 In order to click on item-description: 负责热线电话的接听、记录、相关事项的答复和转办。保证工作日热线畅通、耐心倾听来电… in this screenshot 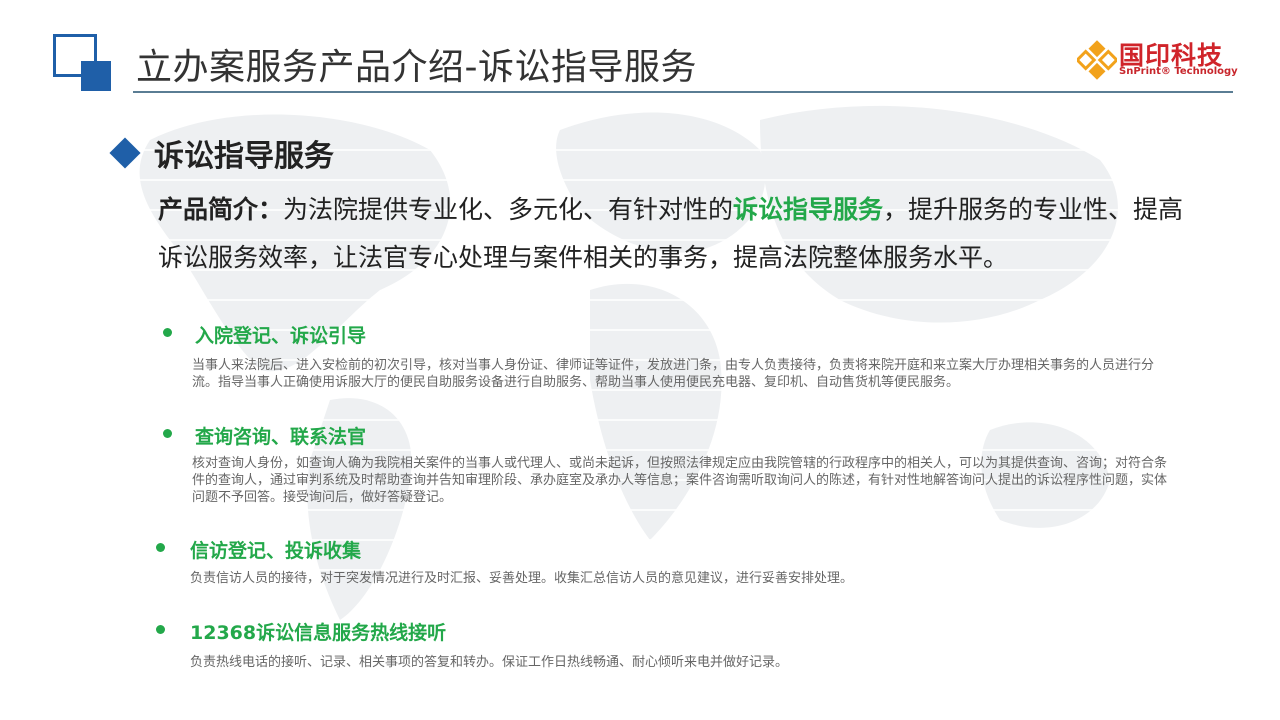, I will do `click(489, 662)`.